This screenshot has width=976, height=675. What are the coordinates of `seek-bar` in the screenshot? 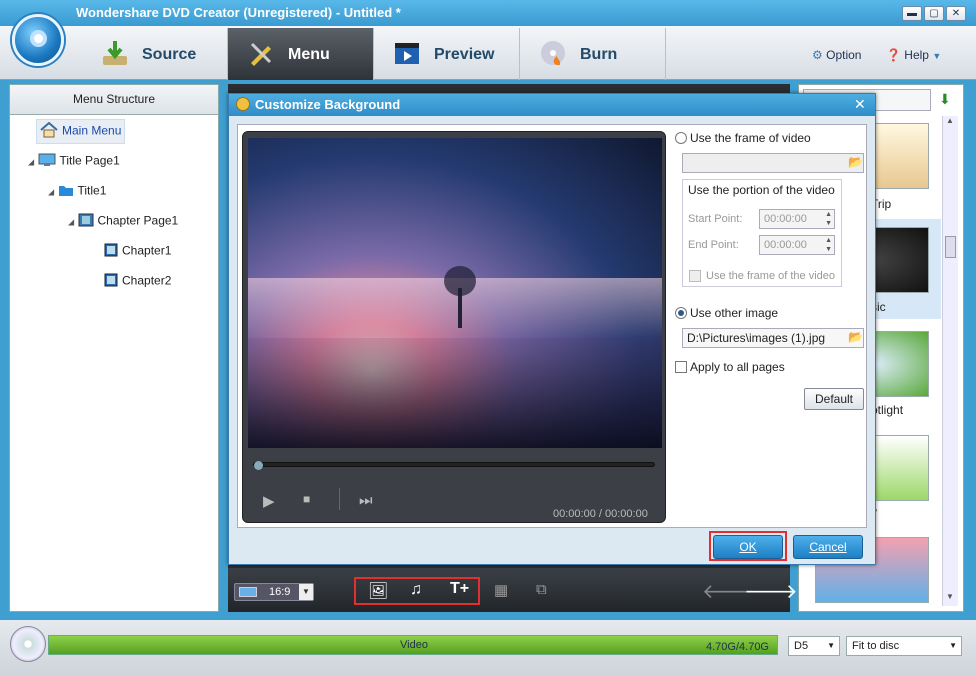 It's located at (454, 465).